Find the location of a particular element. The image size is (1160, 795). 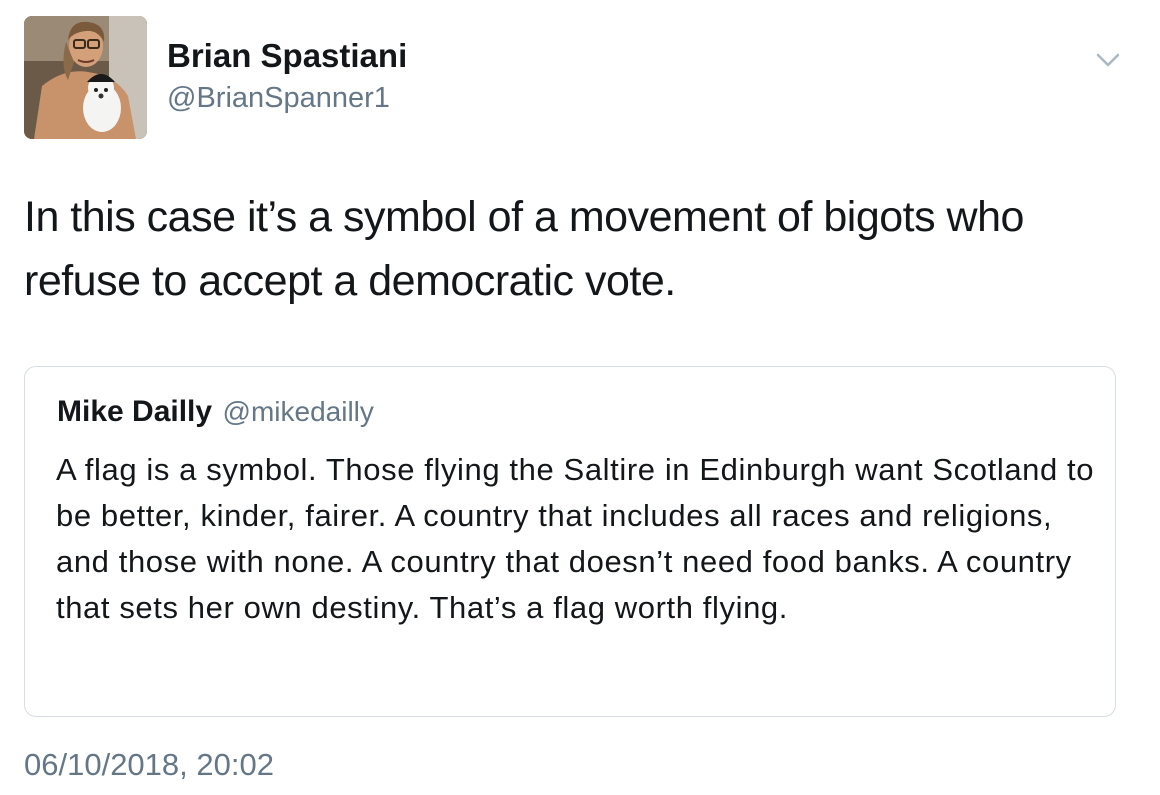

chevron-down-icon is located at coordinates (1108, 60).